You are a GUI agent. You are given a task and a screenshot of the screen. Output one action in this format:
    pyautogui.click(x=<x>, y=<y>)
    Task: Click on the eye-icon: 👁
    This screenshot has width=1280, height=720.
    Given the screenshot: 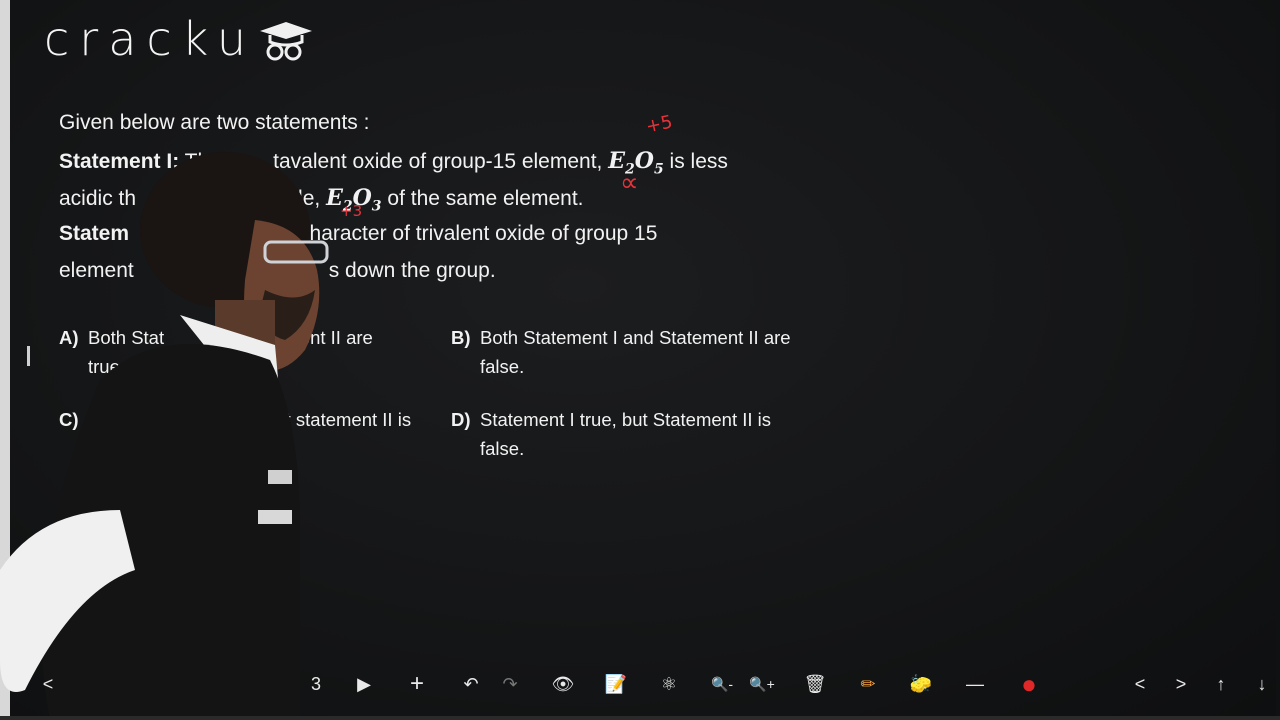 What is the action you would take?
    pyautogui.click(x=563, y=684)
    